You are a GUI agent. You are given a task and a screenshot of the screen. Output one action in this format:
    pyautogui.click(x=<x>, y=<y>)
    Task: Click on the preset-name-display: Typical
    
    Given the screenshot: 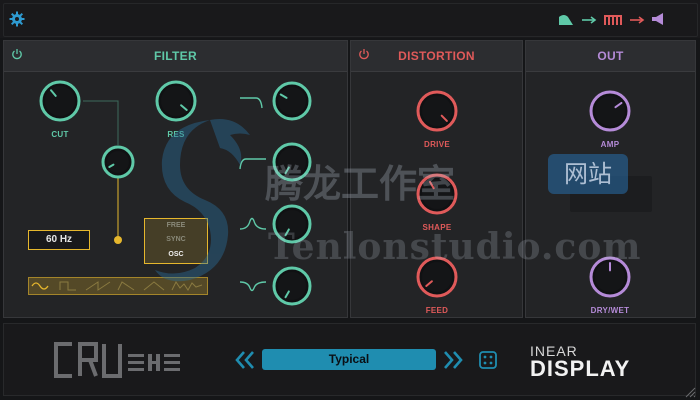 What is the action you would take?
    pyautogui.click(x=349, y=359)
    